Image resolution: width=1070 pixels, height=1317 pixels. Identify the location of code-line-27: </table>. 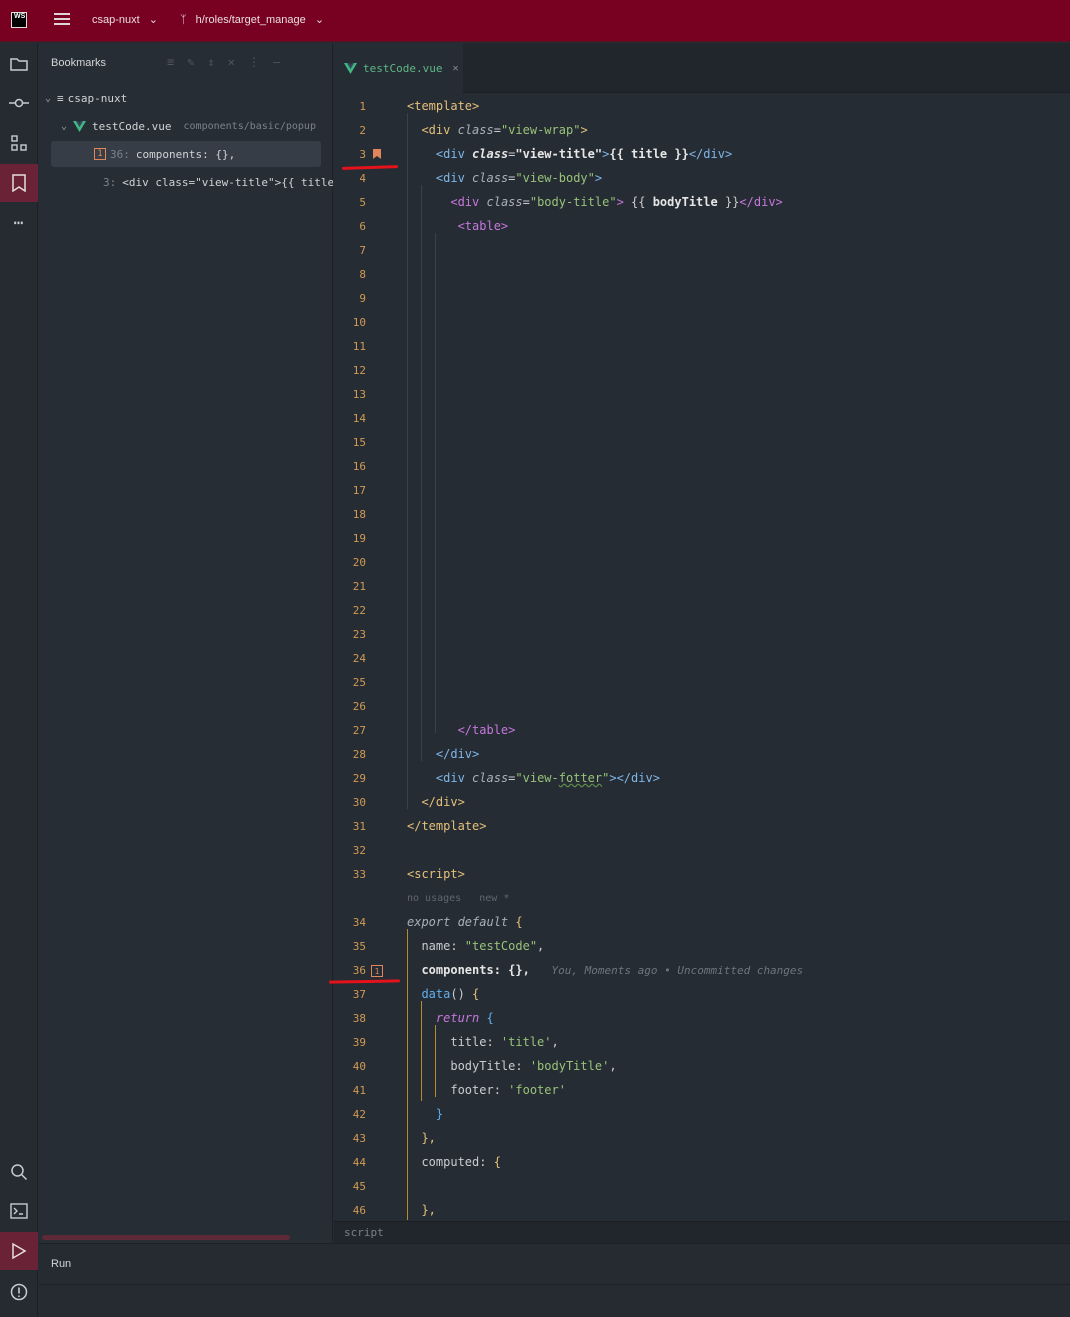
(461, 730).